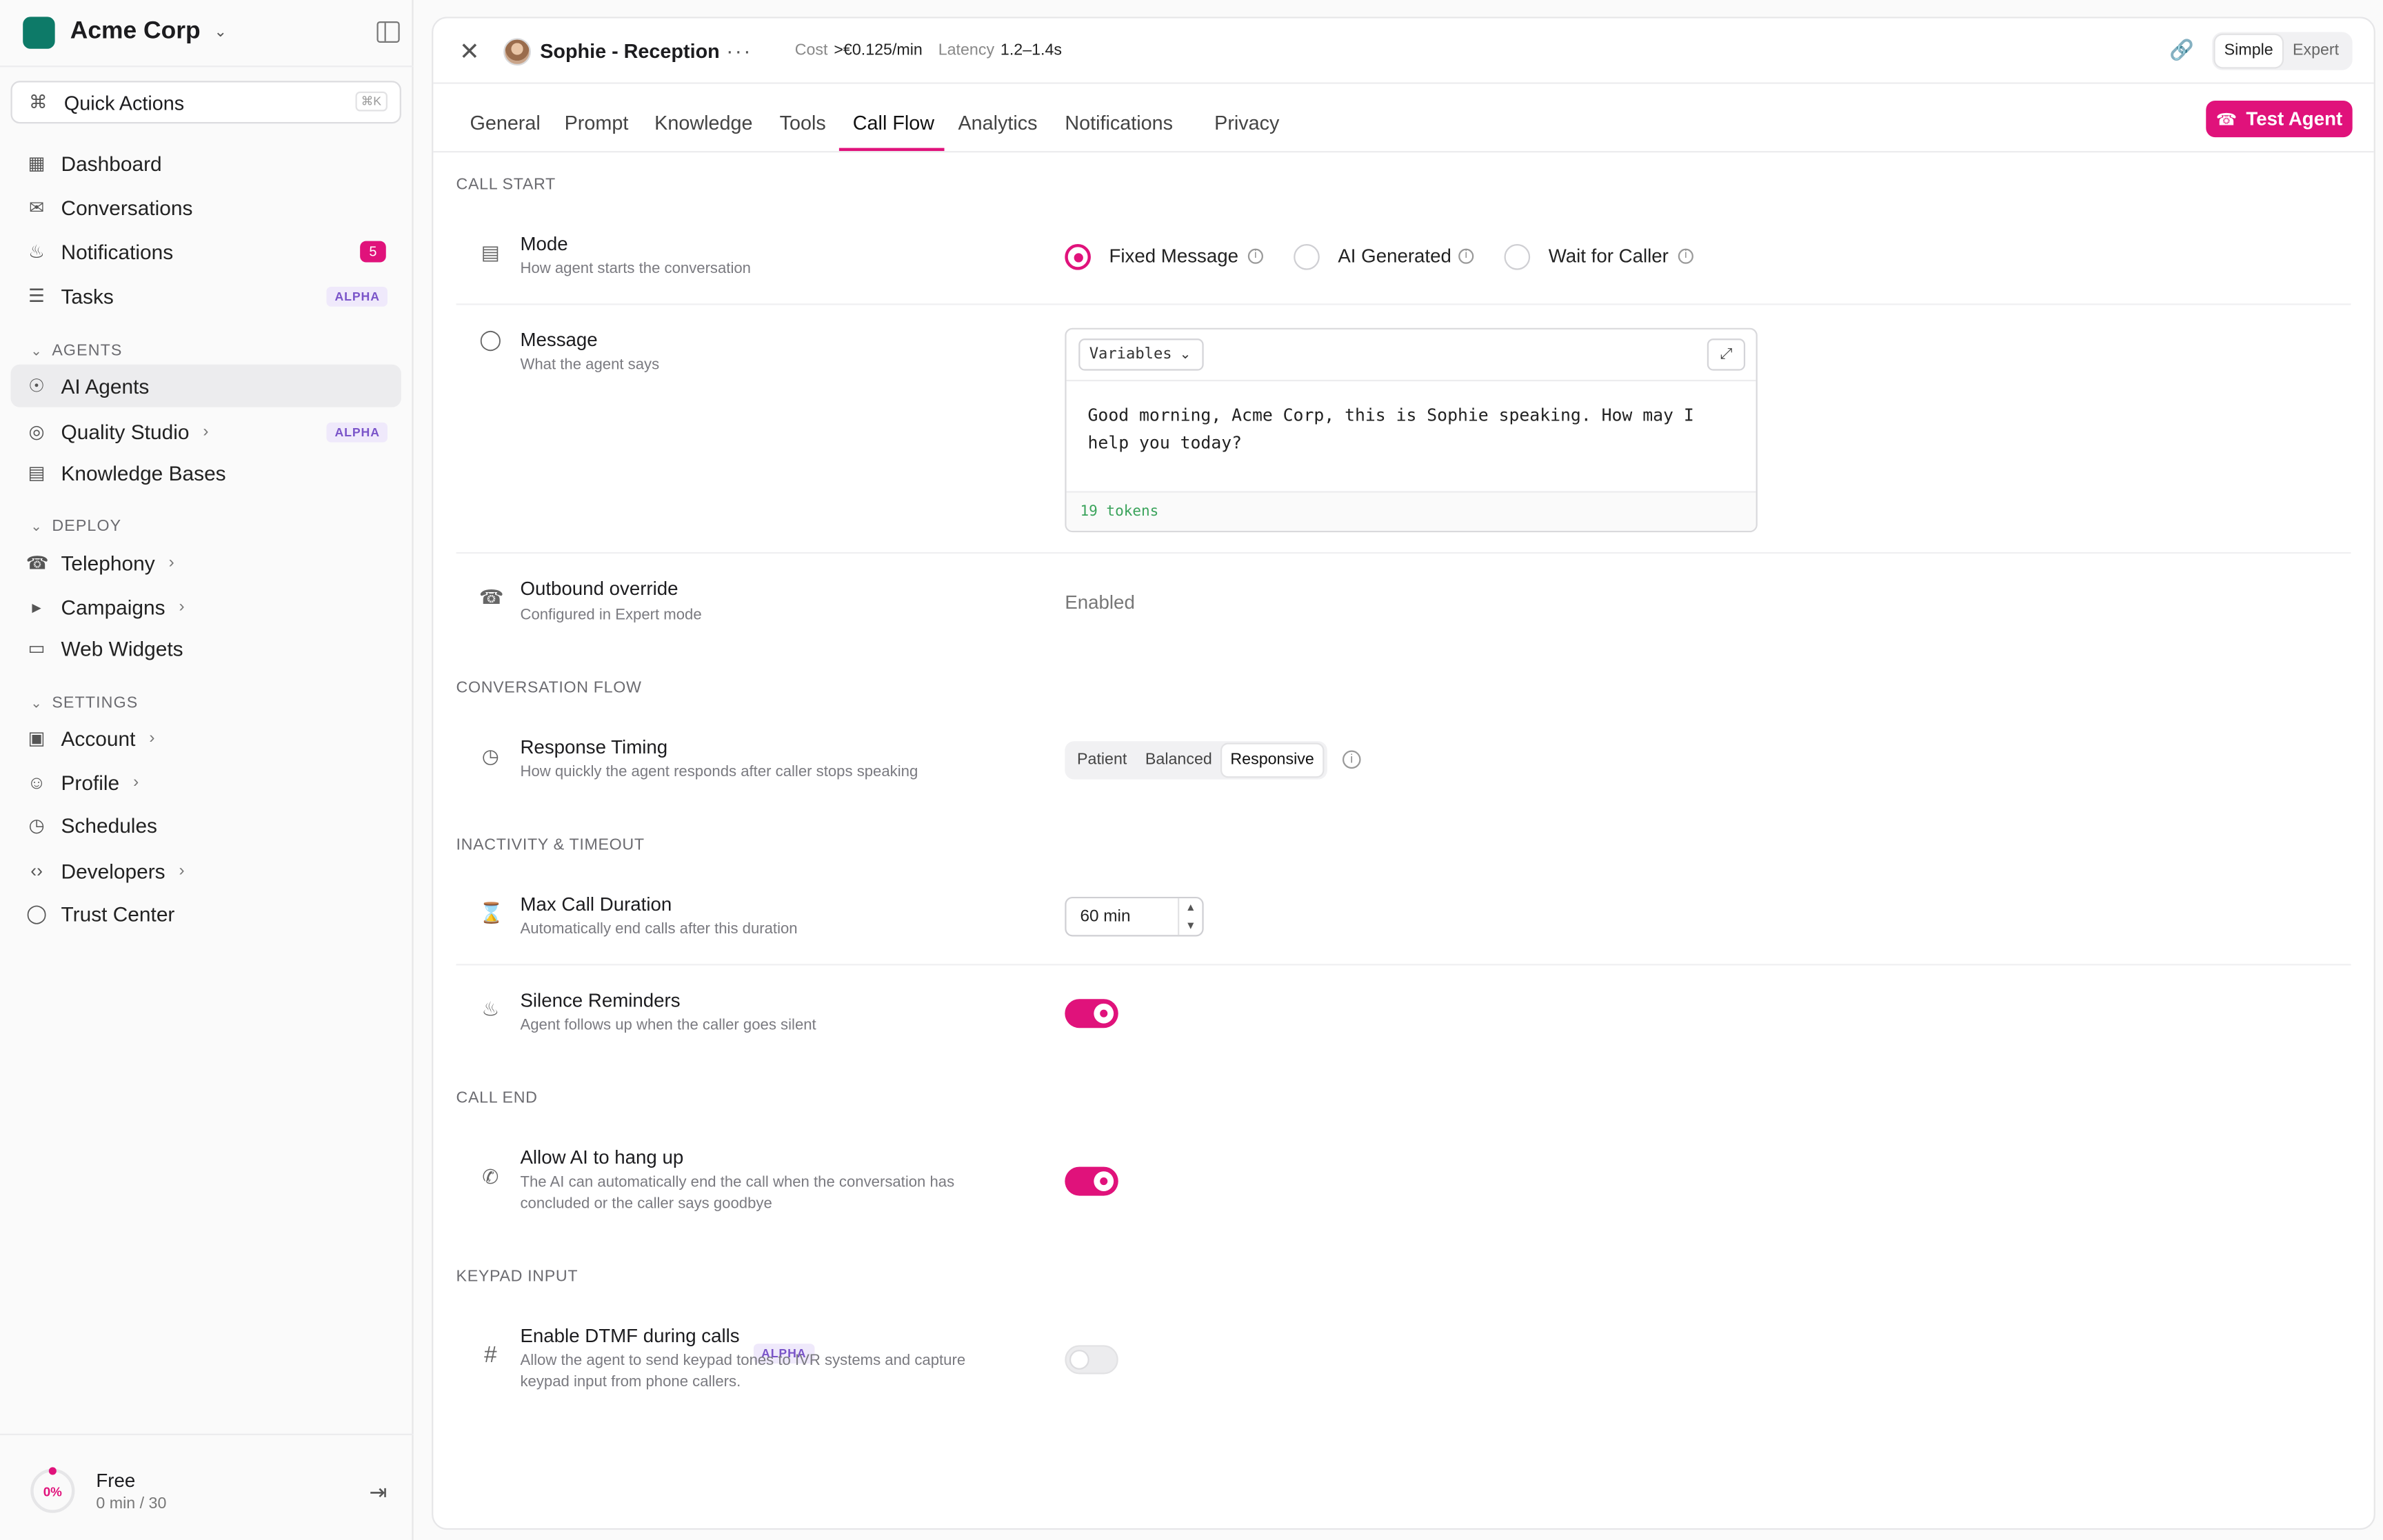  Describe the element at coordinates (37, 563) in the screenshot. I see `phone-icon: ☎` at that location.